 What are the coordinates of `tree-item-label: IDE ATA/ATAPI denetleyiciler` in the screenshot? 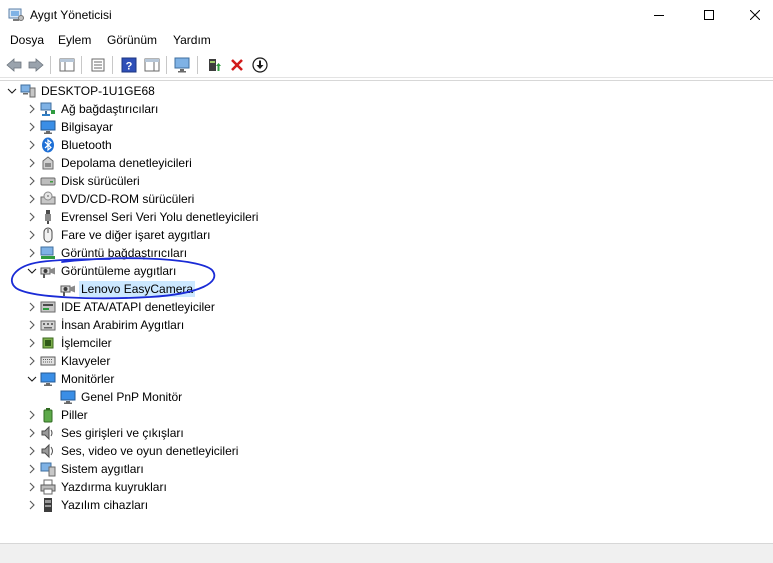 It's located at (138, 307).